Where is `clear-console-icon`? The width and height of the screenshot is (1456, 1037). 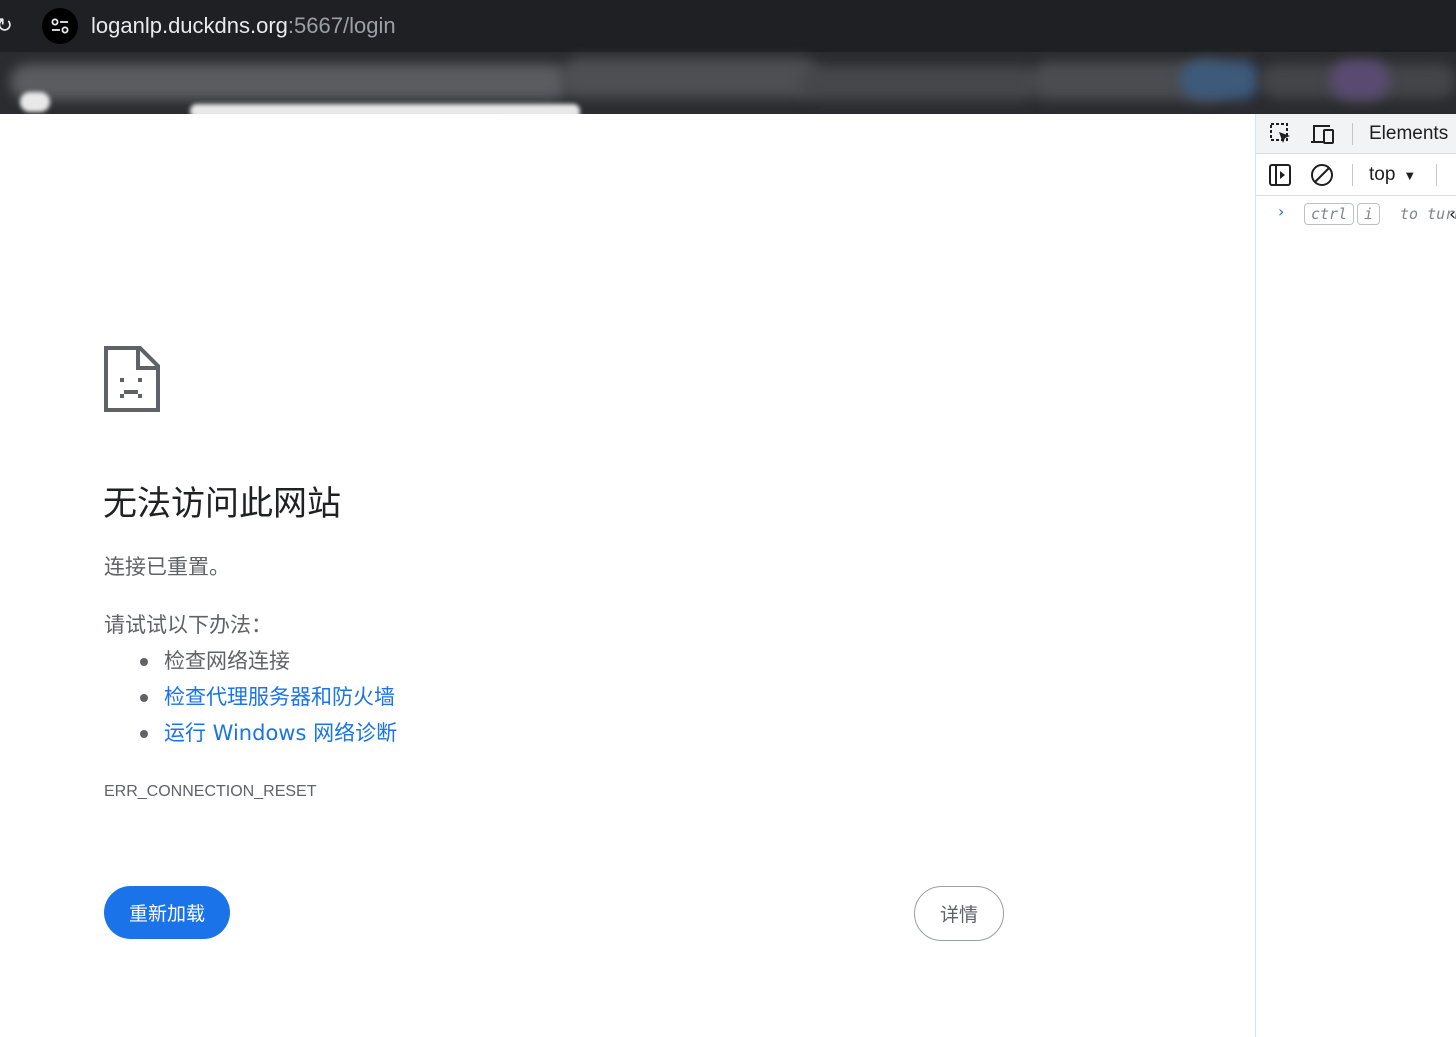 clear-console-icon is located at coordinates (1322, 175).